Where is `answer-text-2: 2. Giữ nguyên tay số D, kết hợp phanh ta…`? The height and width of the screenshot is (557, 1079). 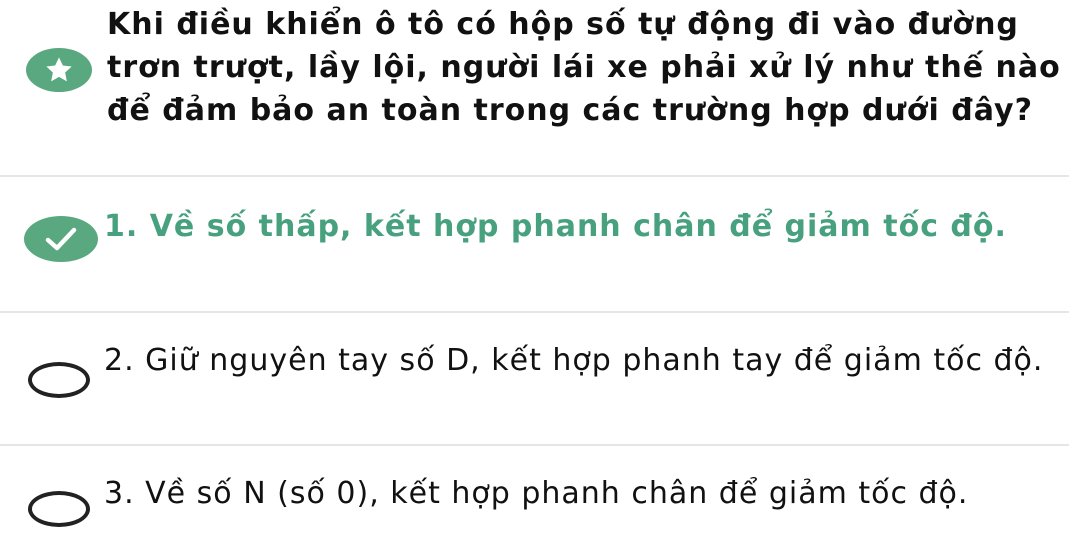 answer-text-2: 2. Giữ nguyên tay số D, kết hợp phanh ta… is located at coordinates (574, 360).